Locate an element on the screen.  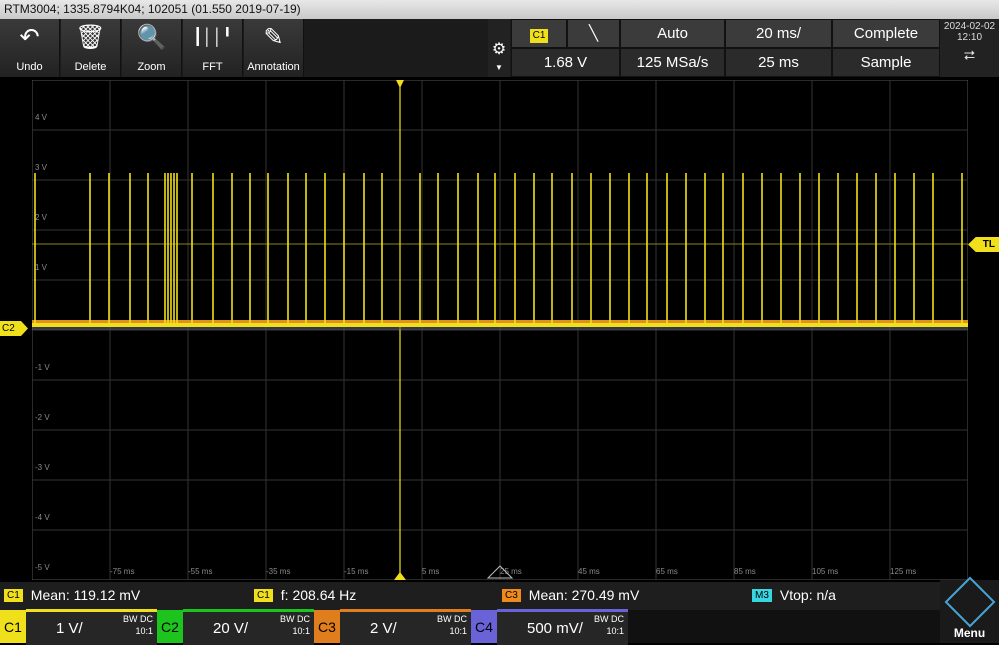
undo-icon: ↶ is located at coordinates (29, 37).